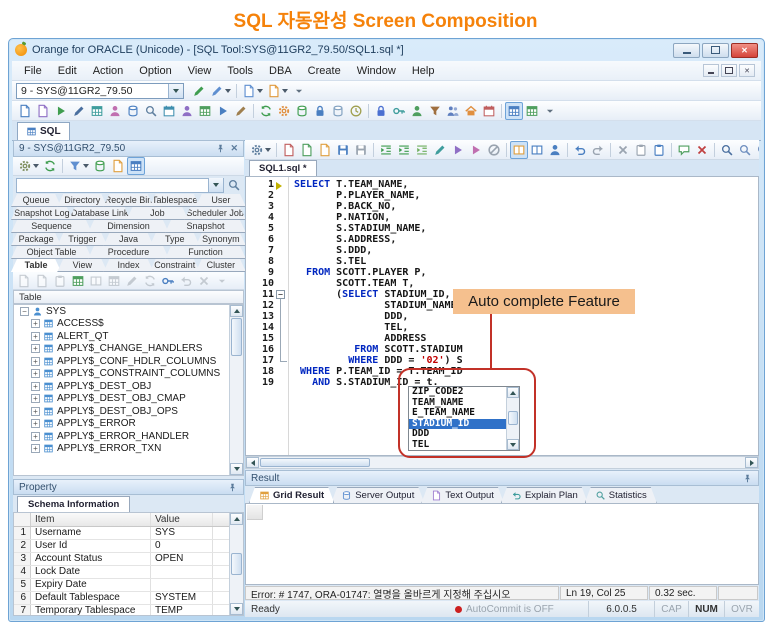 This screenshot has width=771, height=631. What do you see at coordinates (361, 150) in the screenshot?
I see `save-all-icon` at bounding box center [361, 150].